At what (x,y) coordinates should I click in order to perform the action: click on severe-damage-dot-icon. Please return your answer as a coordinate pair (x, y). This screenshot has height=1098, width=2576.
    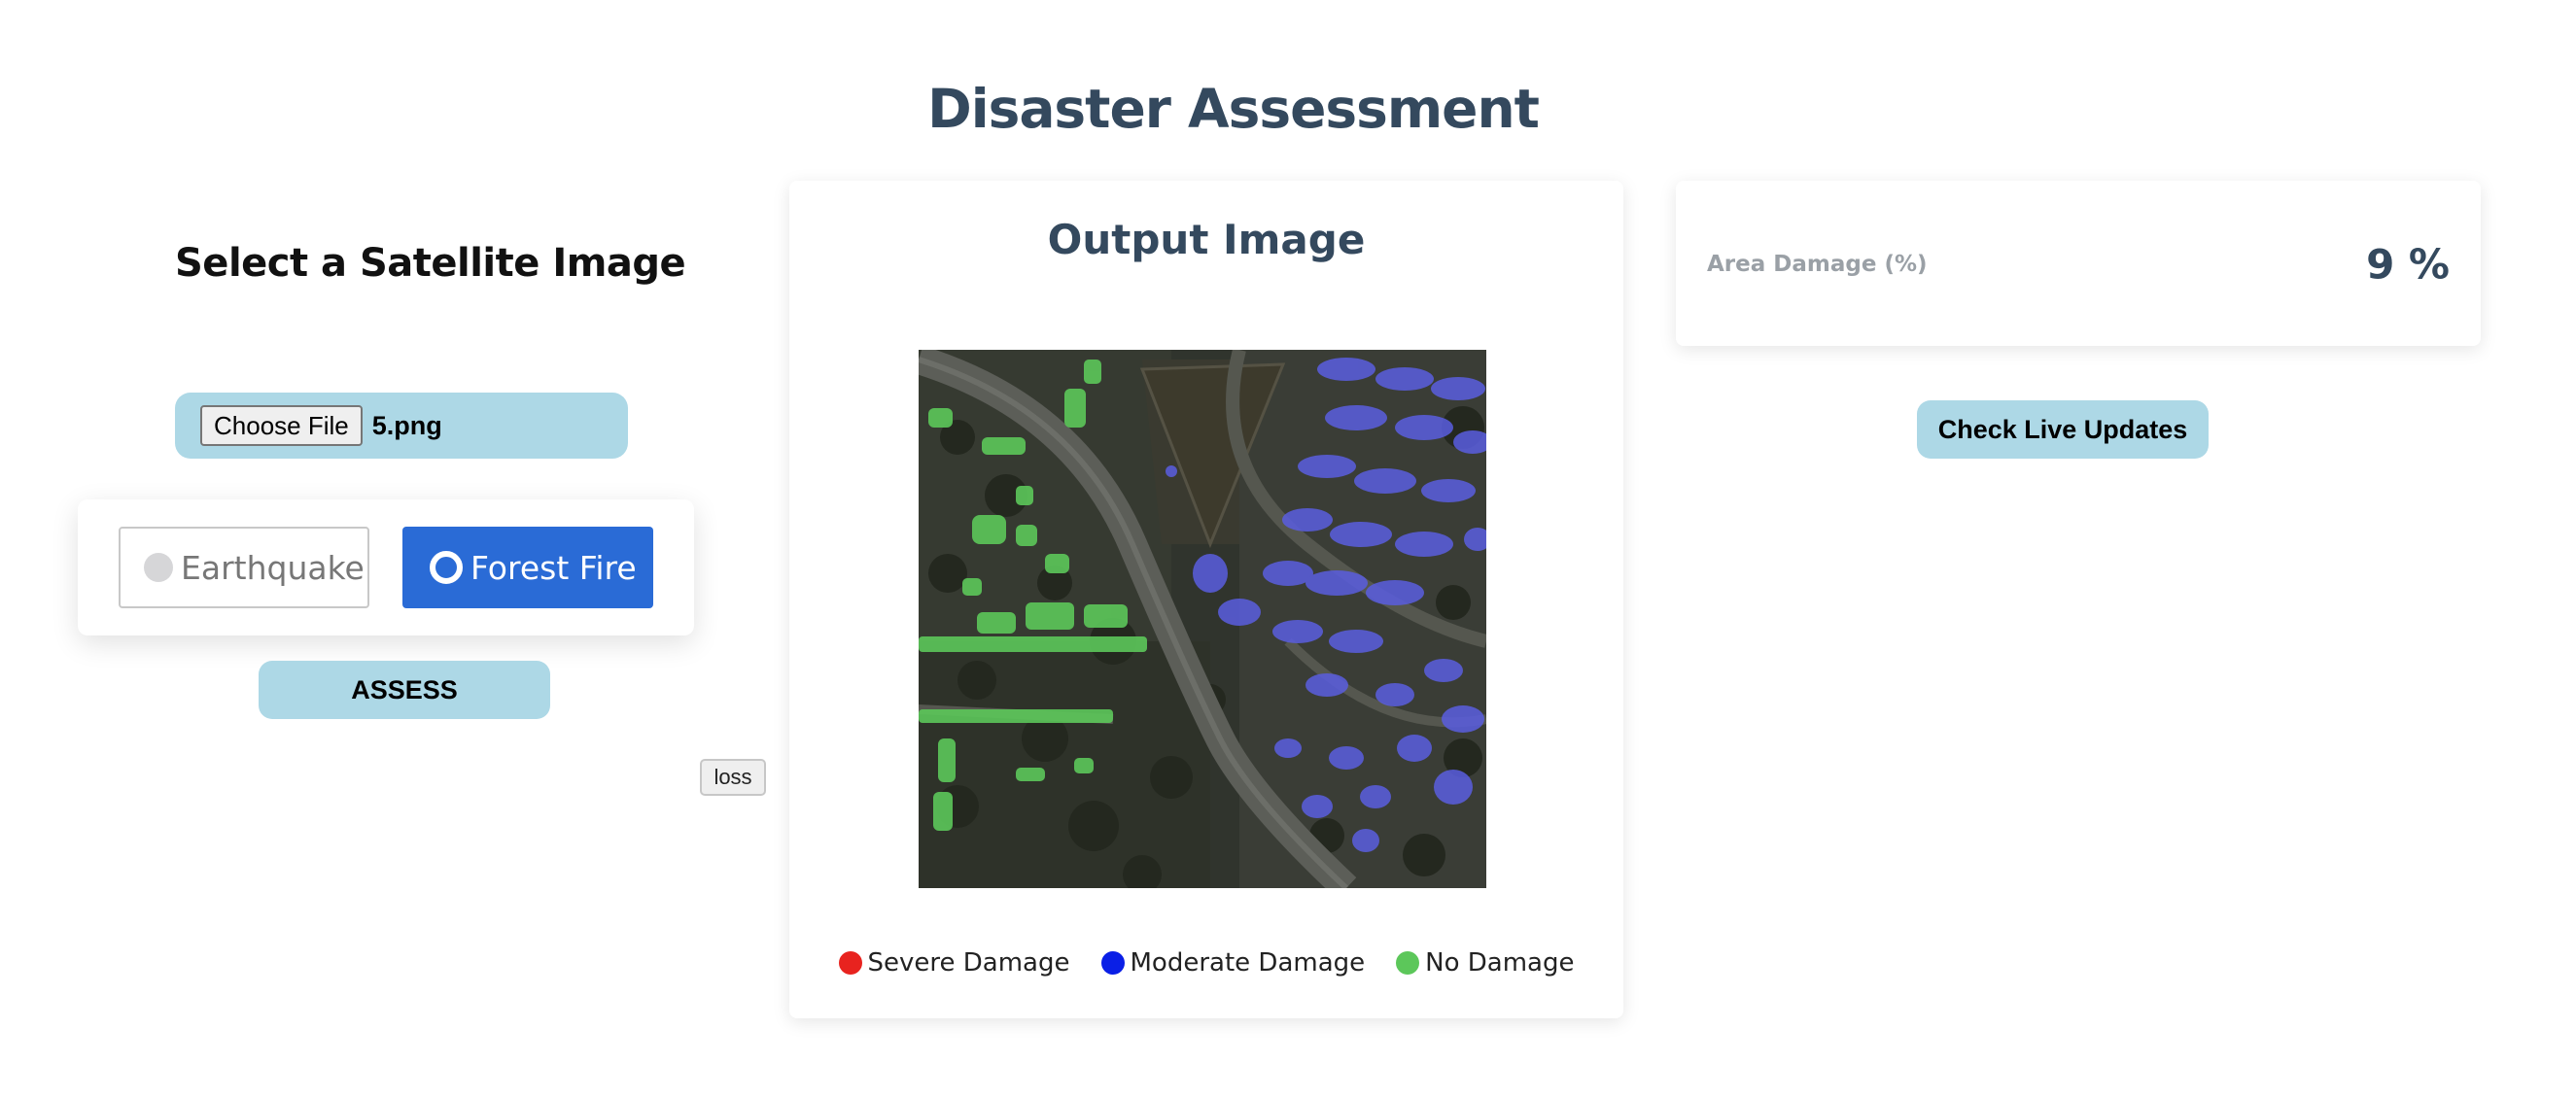
    Looking at the image, I should click on (850, 963).